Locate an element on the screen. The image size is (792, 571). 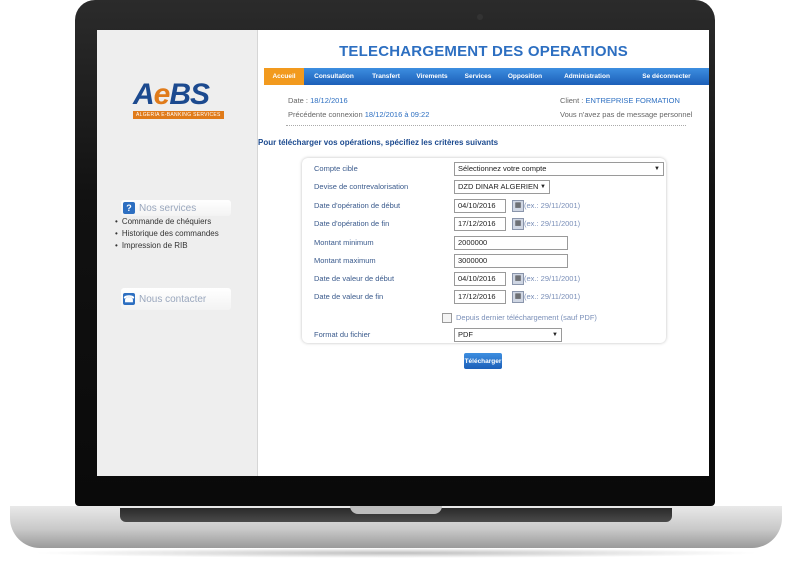
row-compte: Compte cible Sélectionnez votre compte is located at coordinates (484, 169).